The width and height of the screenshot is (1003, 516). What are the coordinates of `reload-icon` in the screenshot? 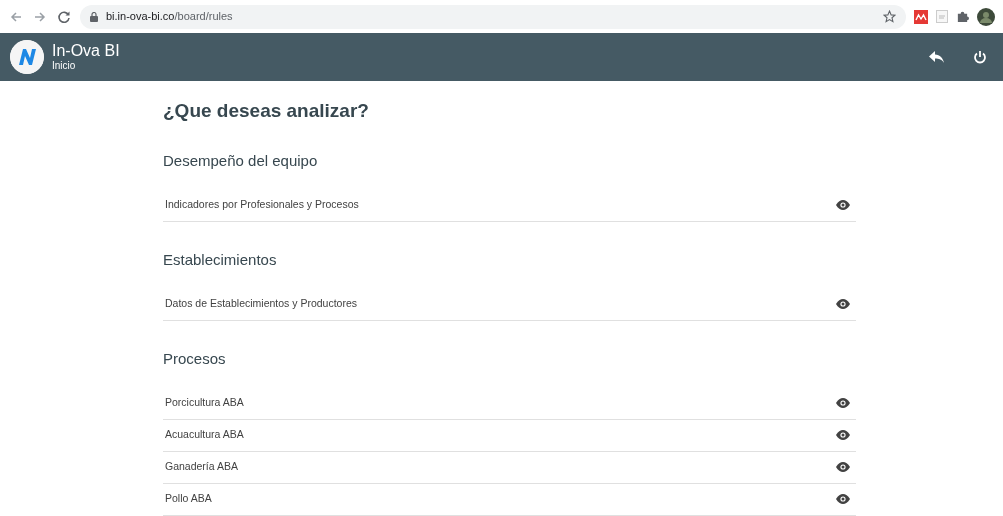 It's located at (64, 16).